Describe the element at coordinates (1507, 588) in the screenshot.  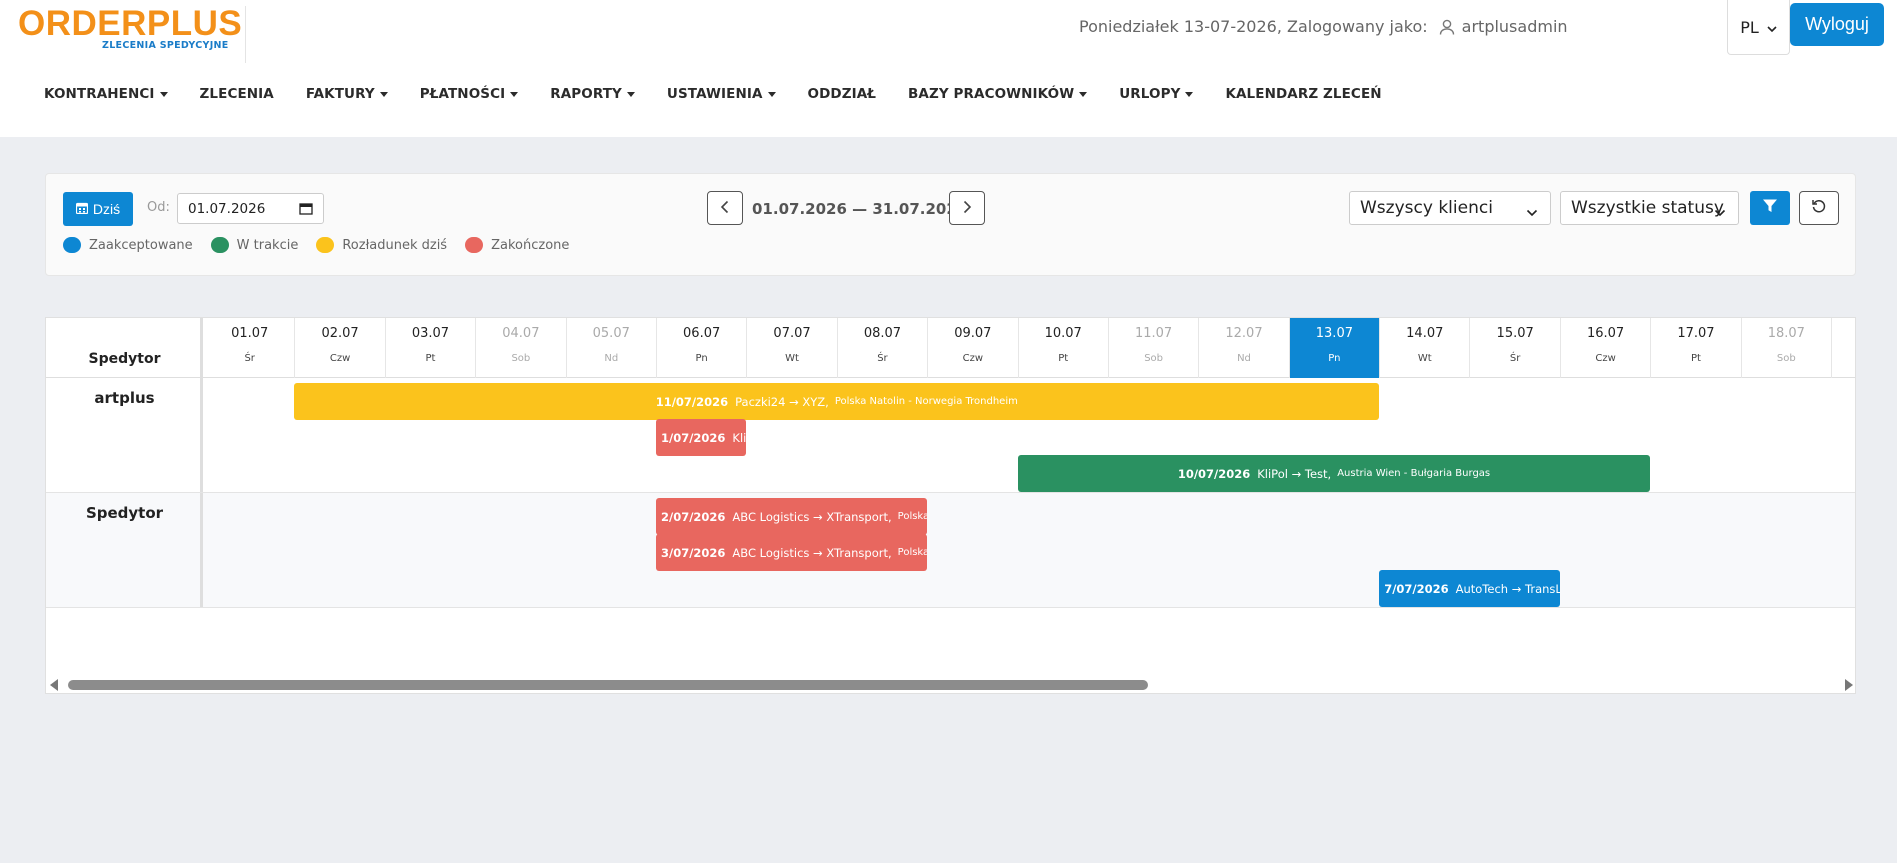
I see `order-route: AutoTech → TransLog` at that location.